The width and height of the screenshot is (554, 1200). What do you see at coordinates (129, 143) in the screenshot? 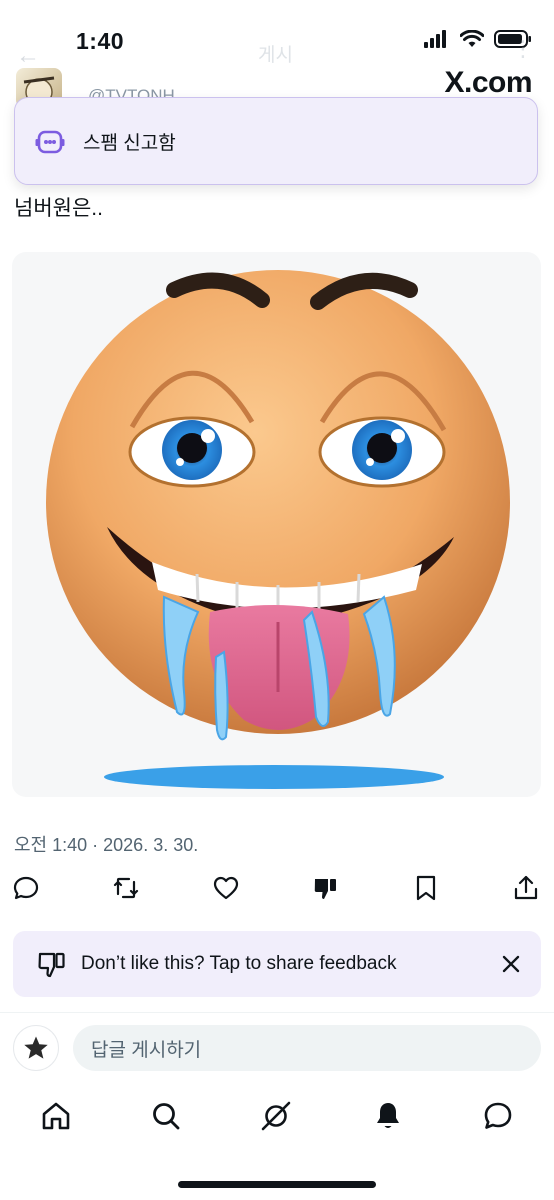
I see `toast-message: 스팸 신고함` at bounding box center [129, 143].